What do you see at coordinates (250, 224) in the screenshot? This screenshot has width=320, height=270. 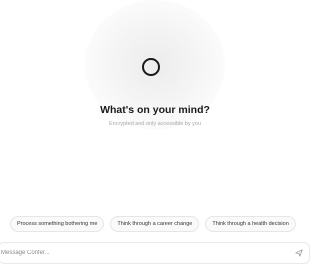 I see `suggestion-chip-health: Think through a health decision` at bounding box center [250, 224].